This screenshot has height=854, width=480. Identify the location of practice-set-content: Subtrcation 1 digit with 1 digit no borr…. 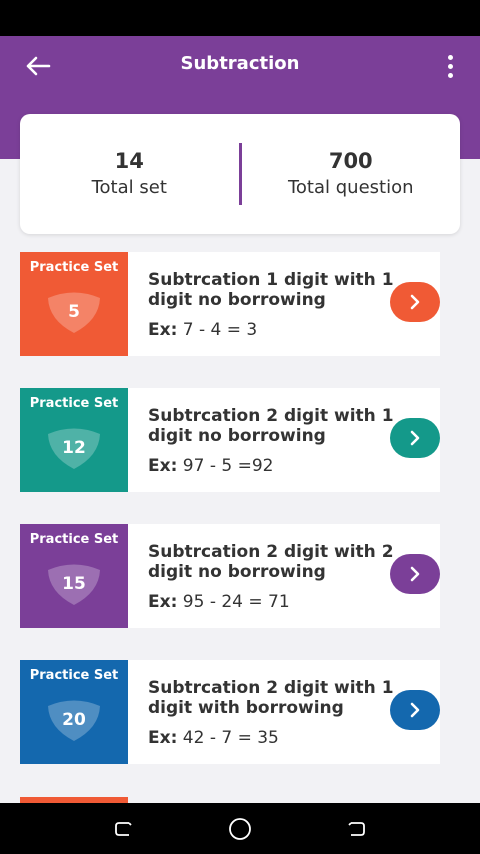
(284, 304).